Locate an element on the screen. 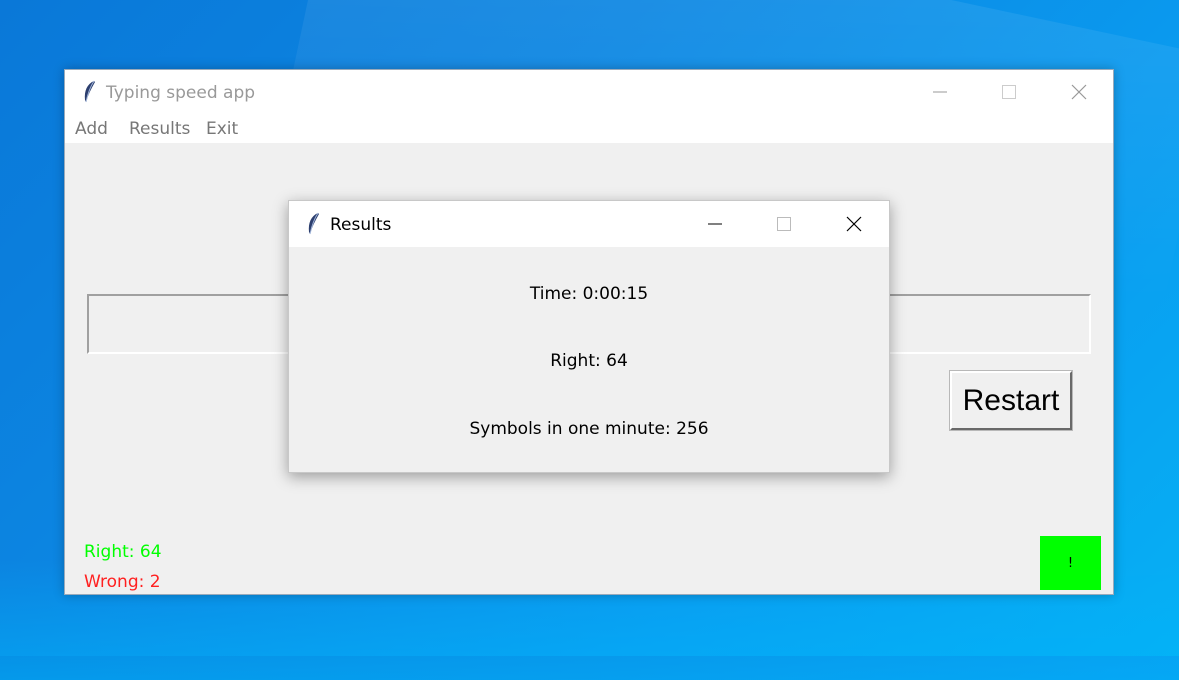 Image resolution: width=1179 pixels, height=680 pixels. maximize-button is located at coordinates (1009, 92).